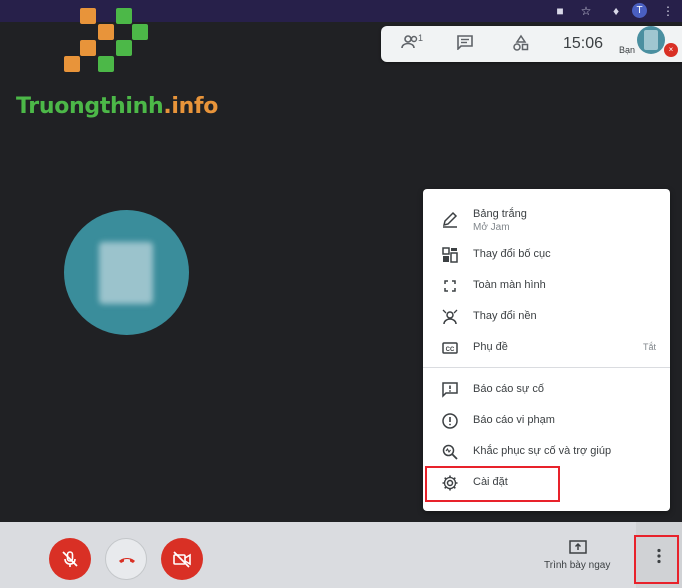  I want to click on menu-label: Báo cáo sự cố, so click(508, 389).